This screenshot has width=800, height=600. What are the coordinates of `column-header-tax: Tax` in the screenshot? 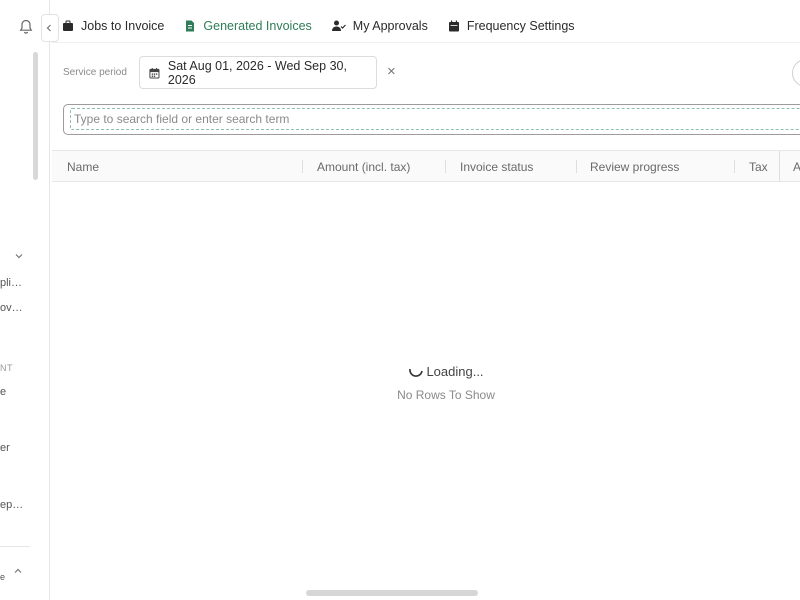 It's located at (758, 166).